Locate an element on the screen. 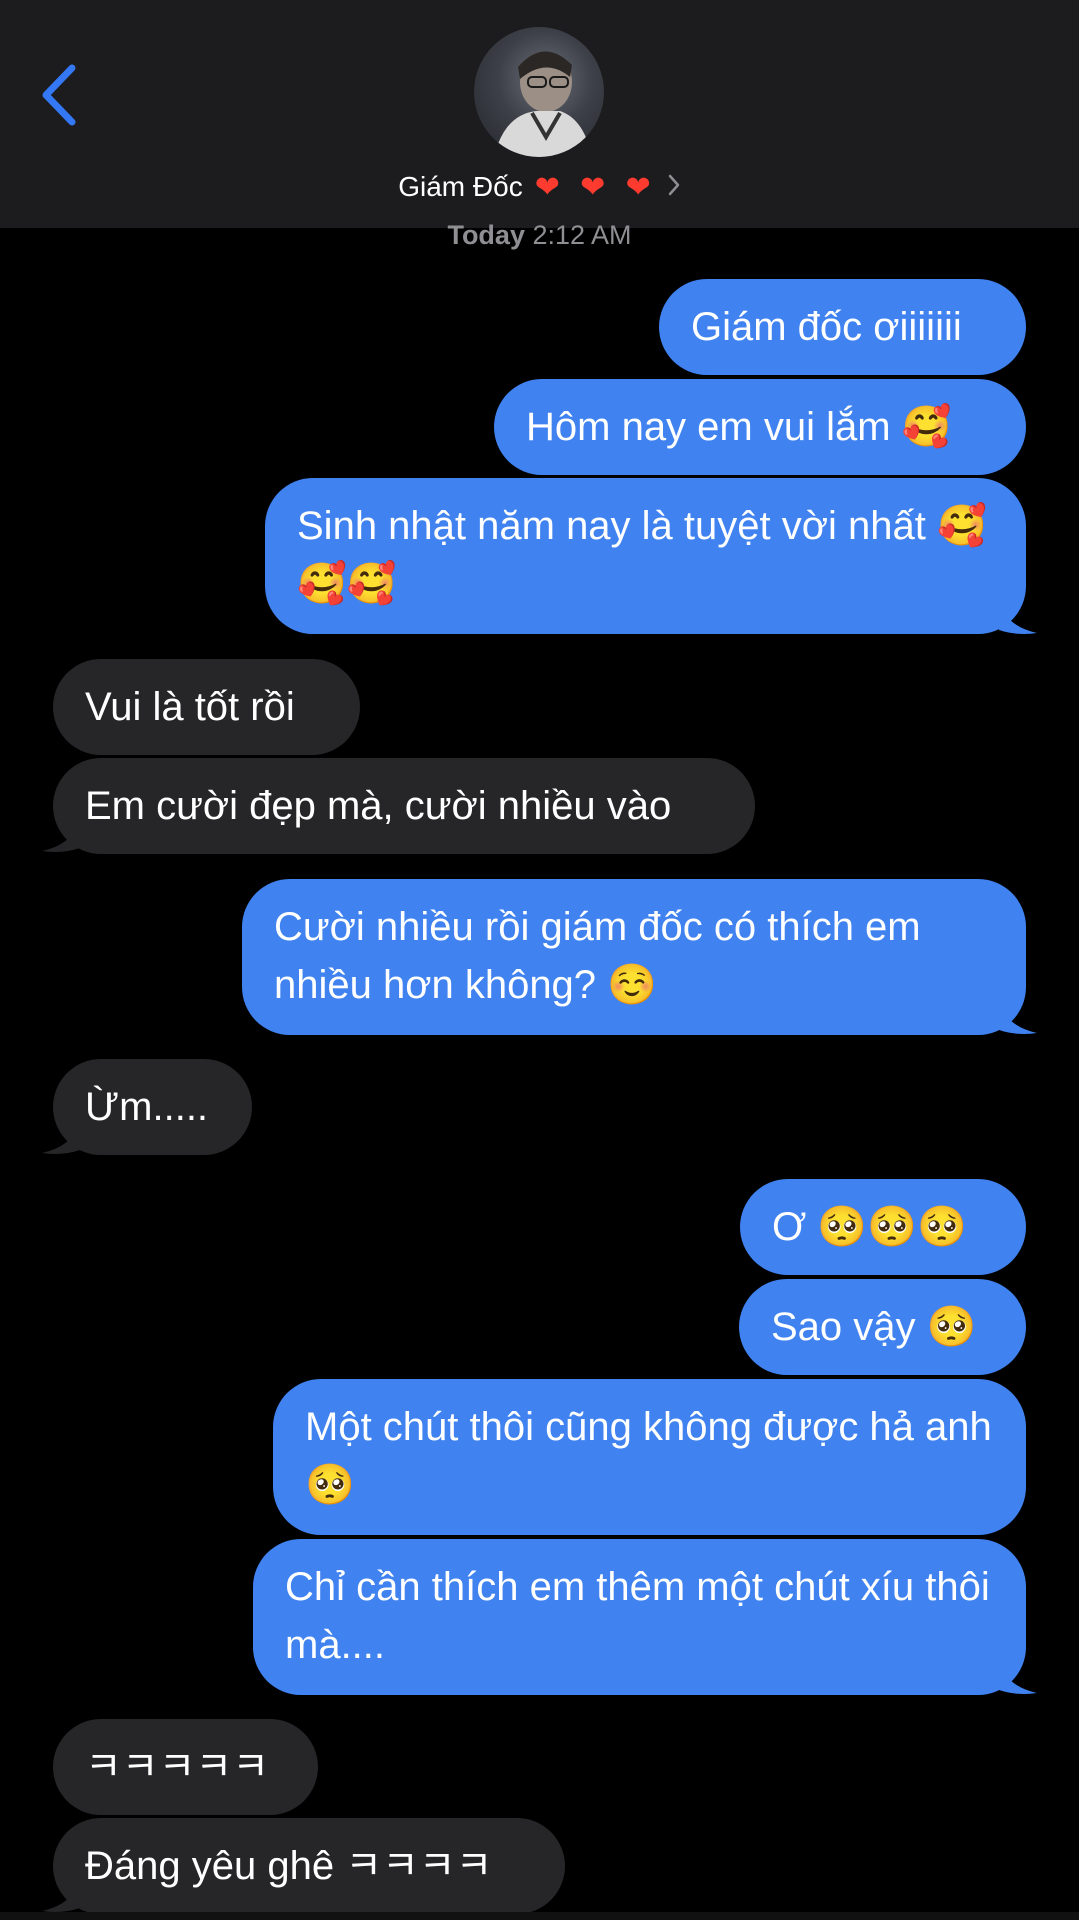 The width and height of the screenshot is (1079, 1920). message-bubble-outgoing: Sinh nhật năm nay là tuyệt vời nhất 🥰🥰🥰 is located at coordinates (645, 556).